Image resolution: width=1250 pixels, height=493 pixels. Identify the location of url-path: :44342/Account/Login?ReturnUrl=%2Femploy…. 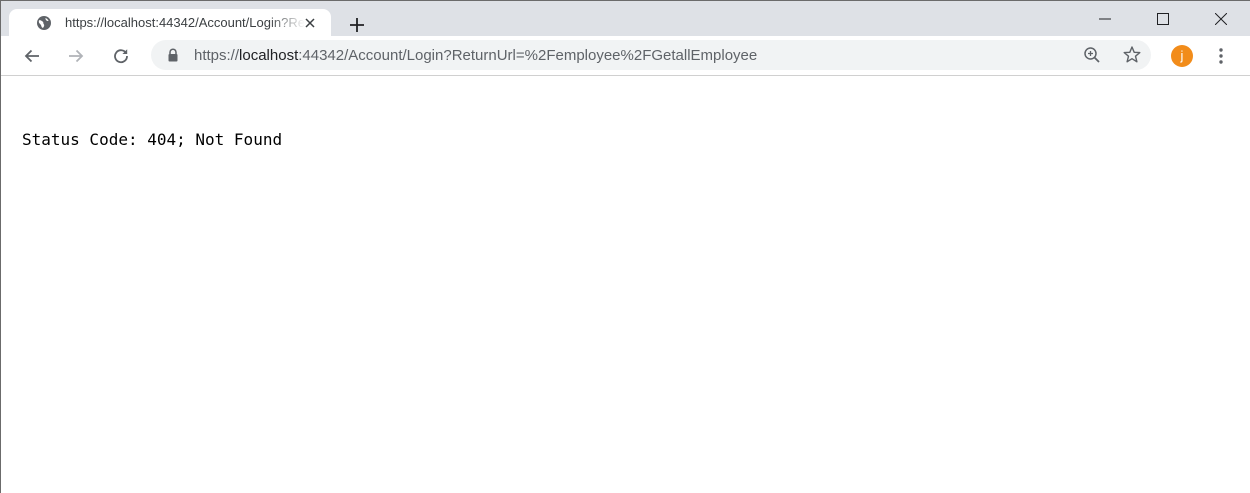
(528, 55).